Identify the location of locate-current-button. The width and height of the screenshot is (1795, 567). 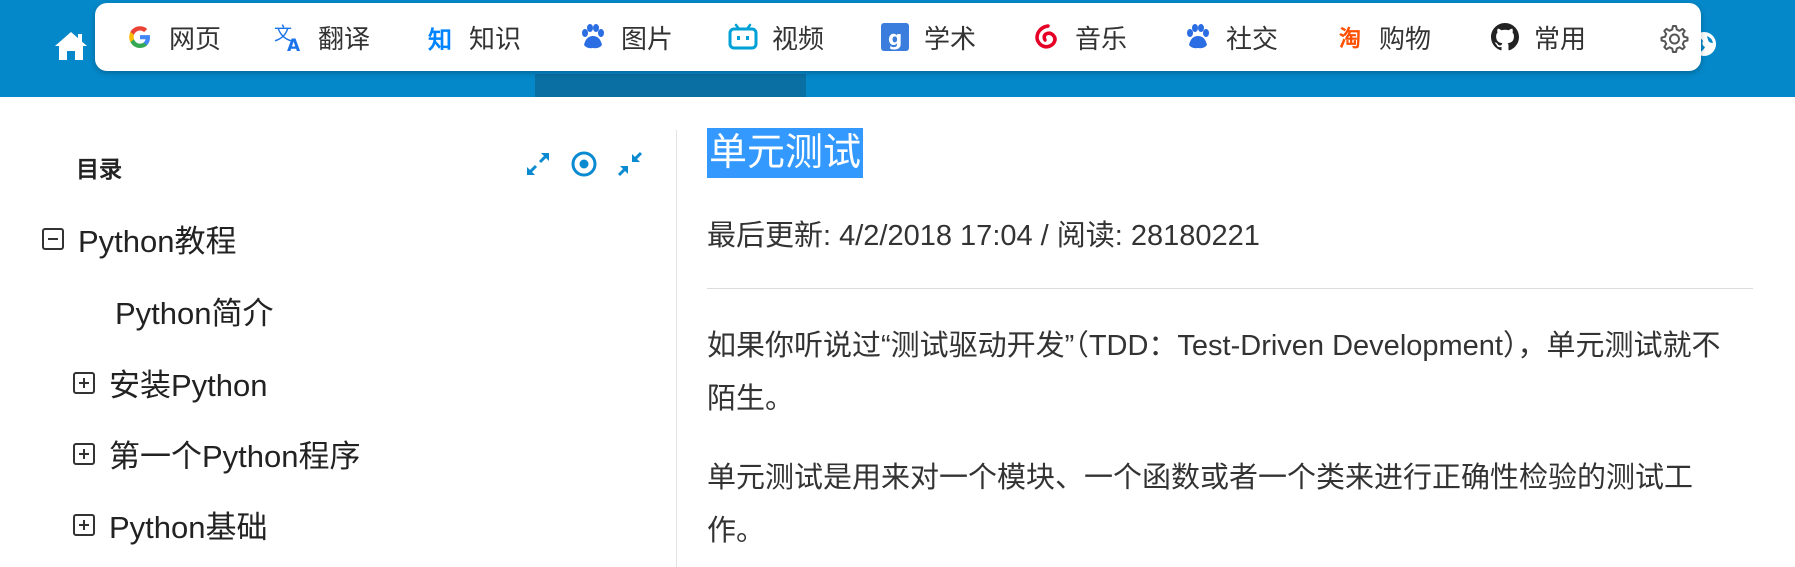
(584, 164).